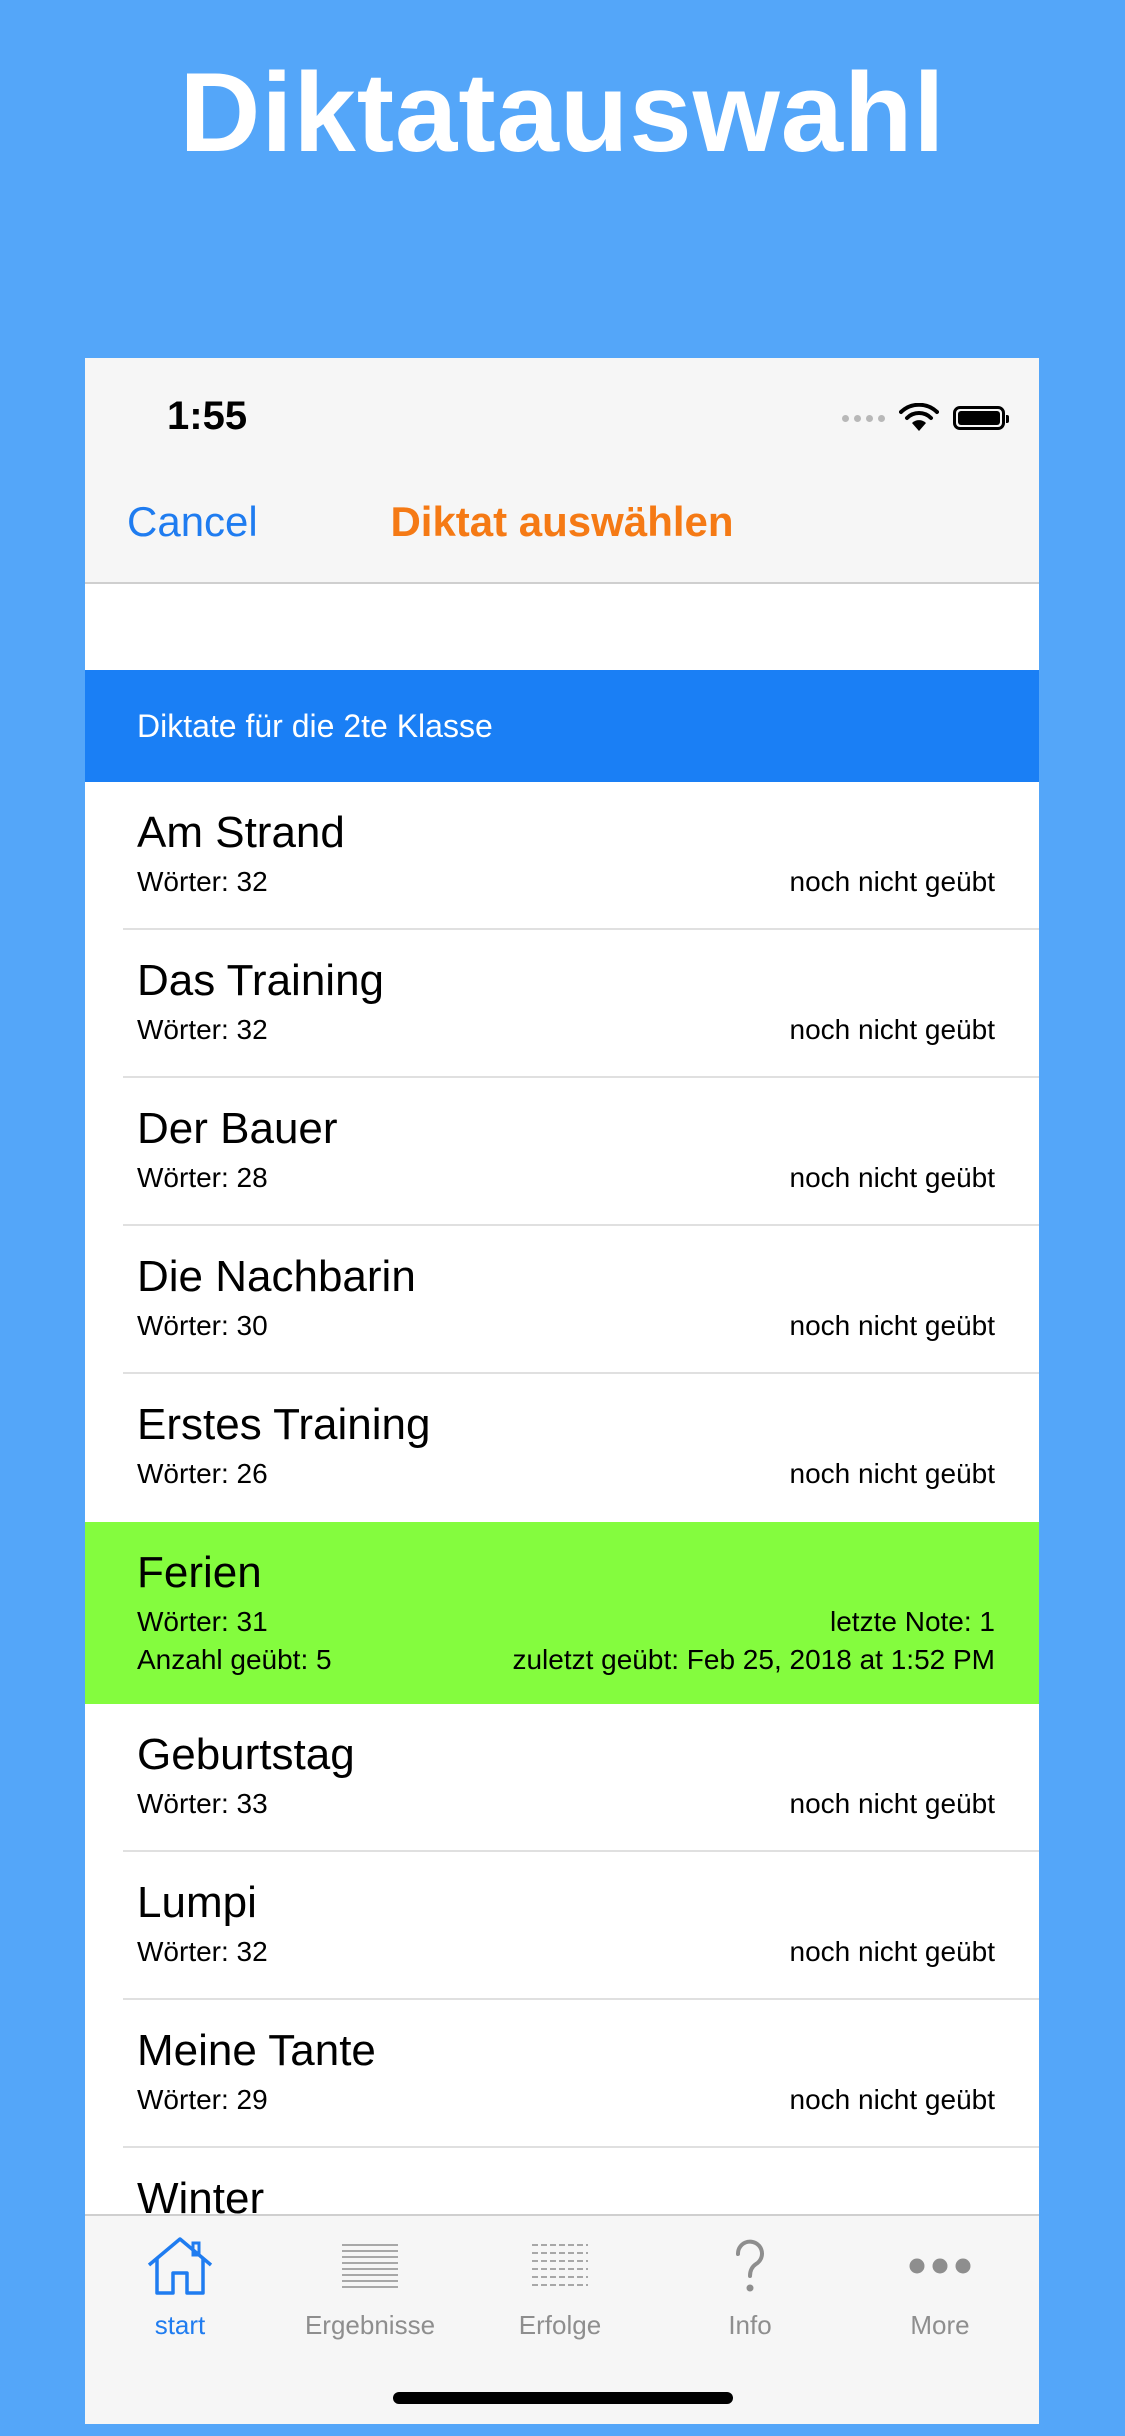 This screenshot has height=2436, width=1125. What do you see at coordinates (261, 980) in the screenshot?
I see `item-title: Das Training` at bounding box center [261, 980].